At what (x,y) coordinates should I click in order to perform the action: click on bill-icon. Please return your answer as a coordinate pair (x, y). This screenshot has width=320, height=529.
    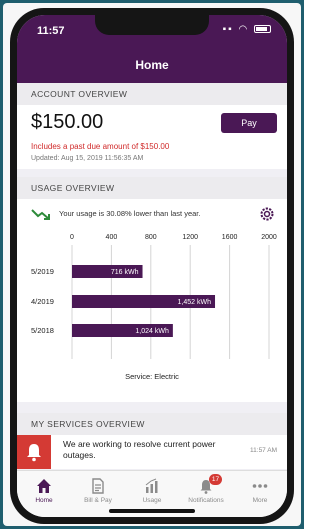
    Looking at the image, I should click on (98, 486).